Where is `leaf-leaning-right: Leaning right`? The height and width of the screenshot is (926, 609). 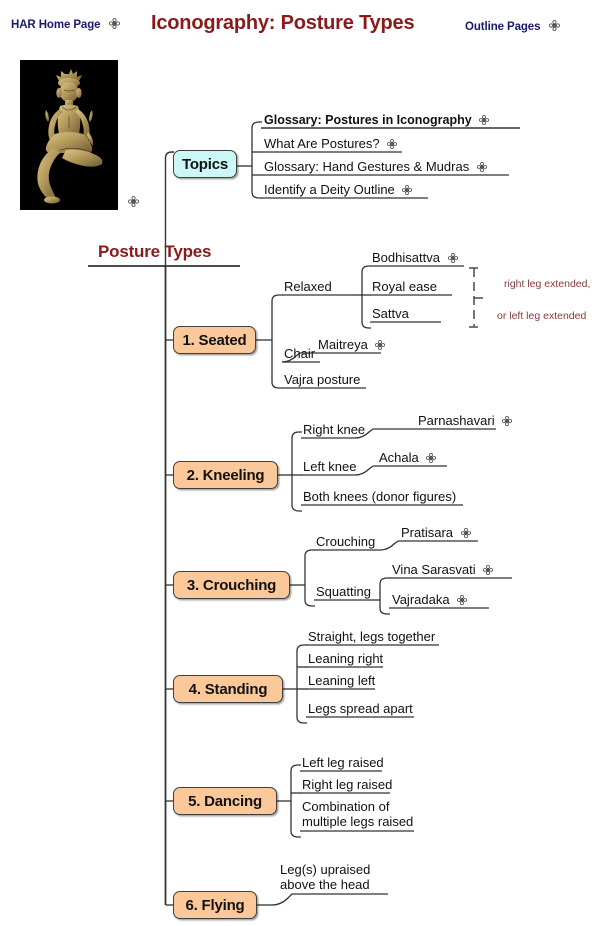
leaf-leaning-right: Leaning right is located at coordinates (345, 659).